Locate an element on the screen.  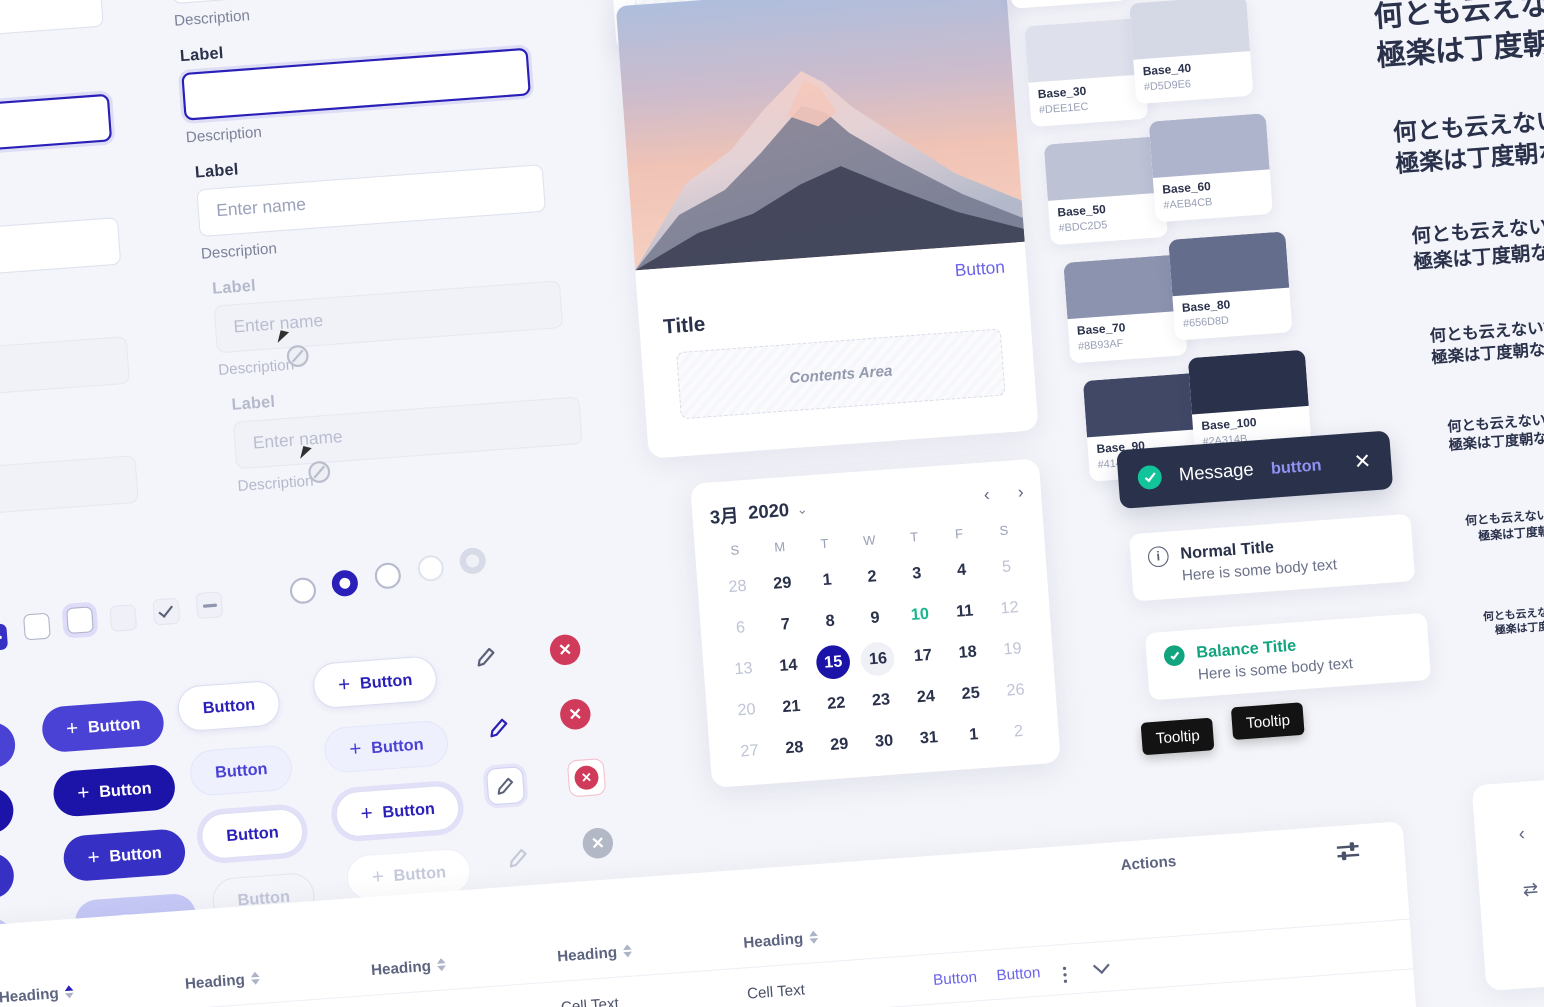
radio-unchecked is located at coordinates (303, 590).